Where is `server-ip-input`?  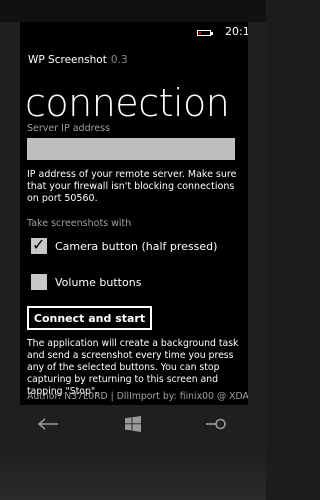 server-ip-input is located at coordinates (131, 149).